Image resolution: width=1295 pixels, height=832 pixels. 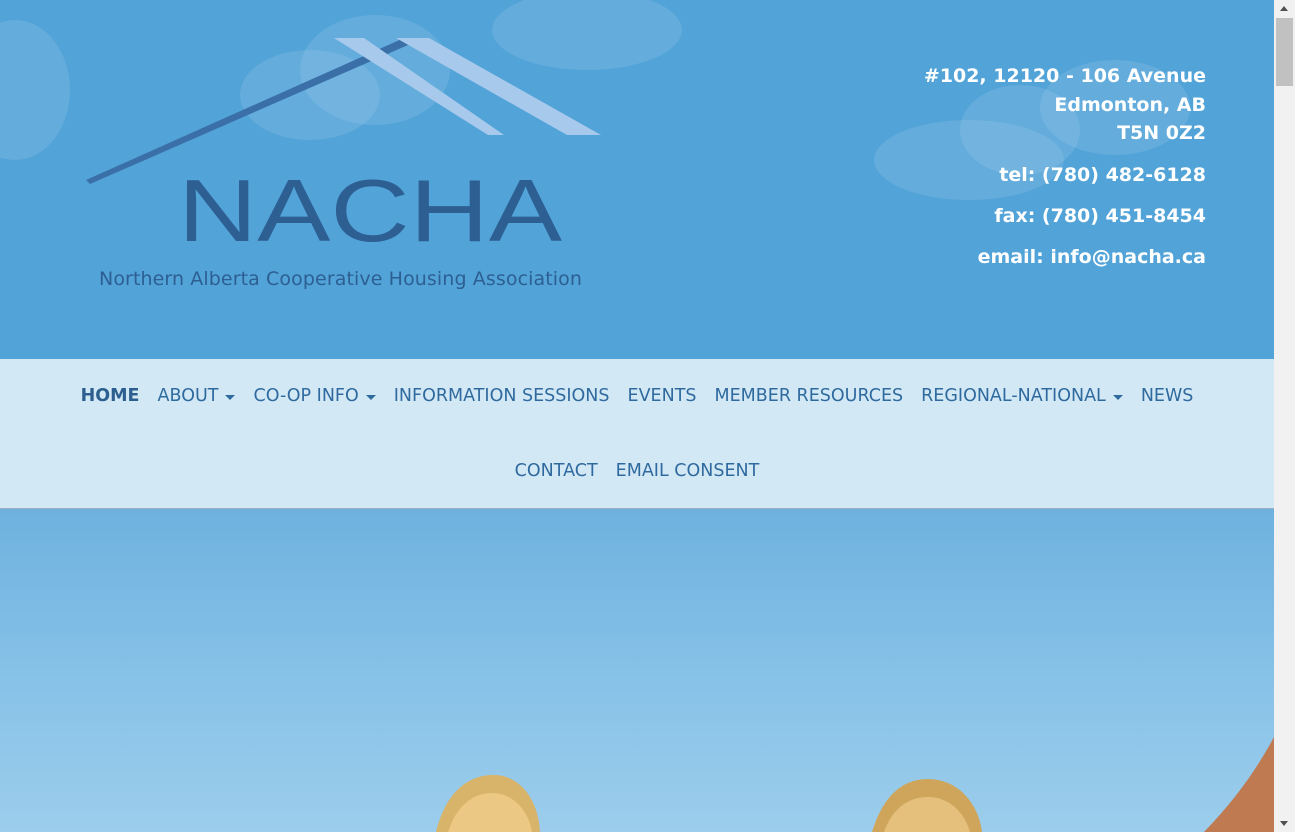 I want to click on nav-label: EMAIL CONSENT, so click(x=687, y=471).